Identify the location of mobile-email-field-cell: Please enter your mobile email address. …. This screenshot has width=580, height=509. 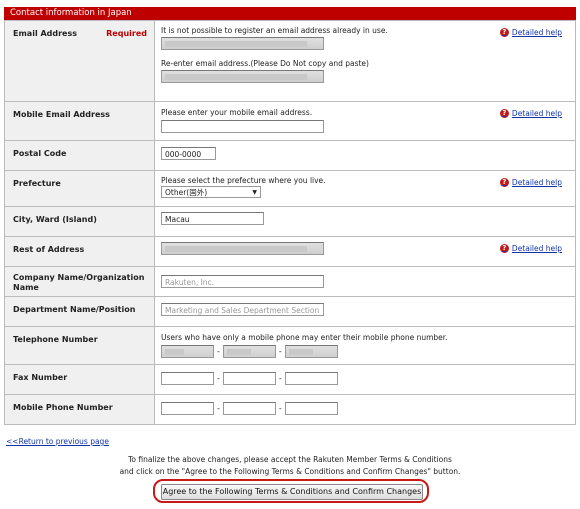
(365, 121).